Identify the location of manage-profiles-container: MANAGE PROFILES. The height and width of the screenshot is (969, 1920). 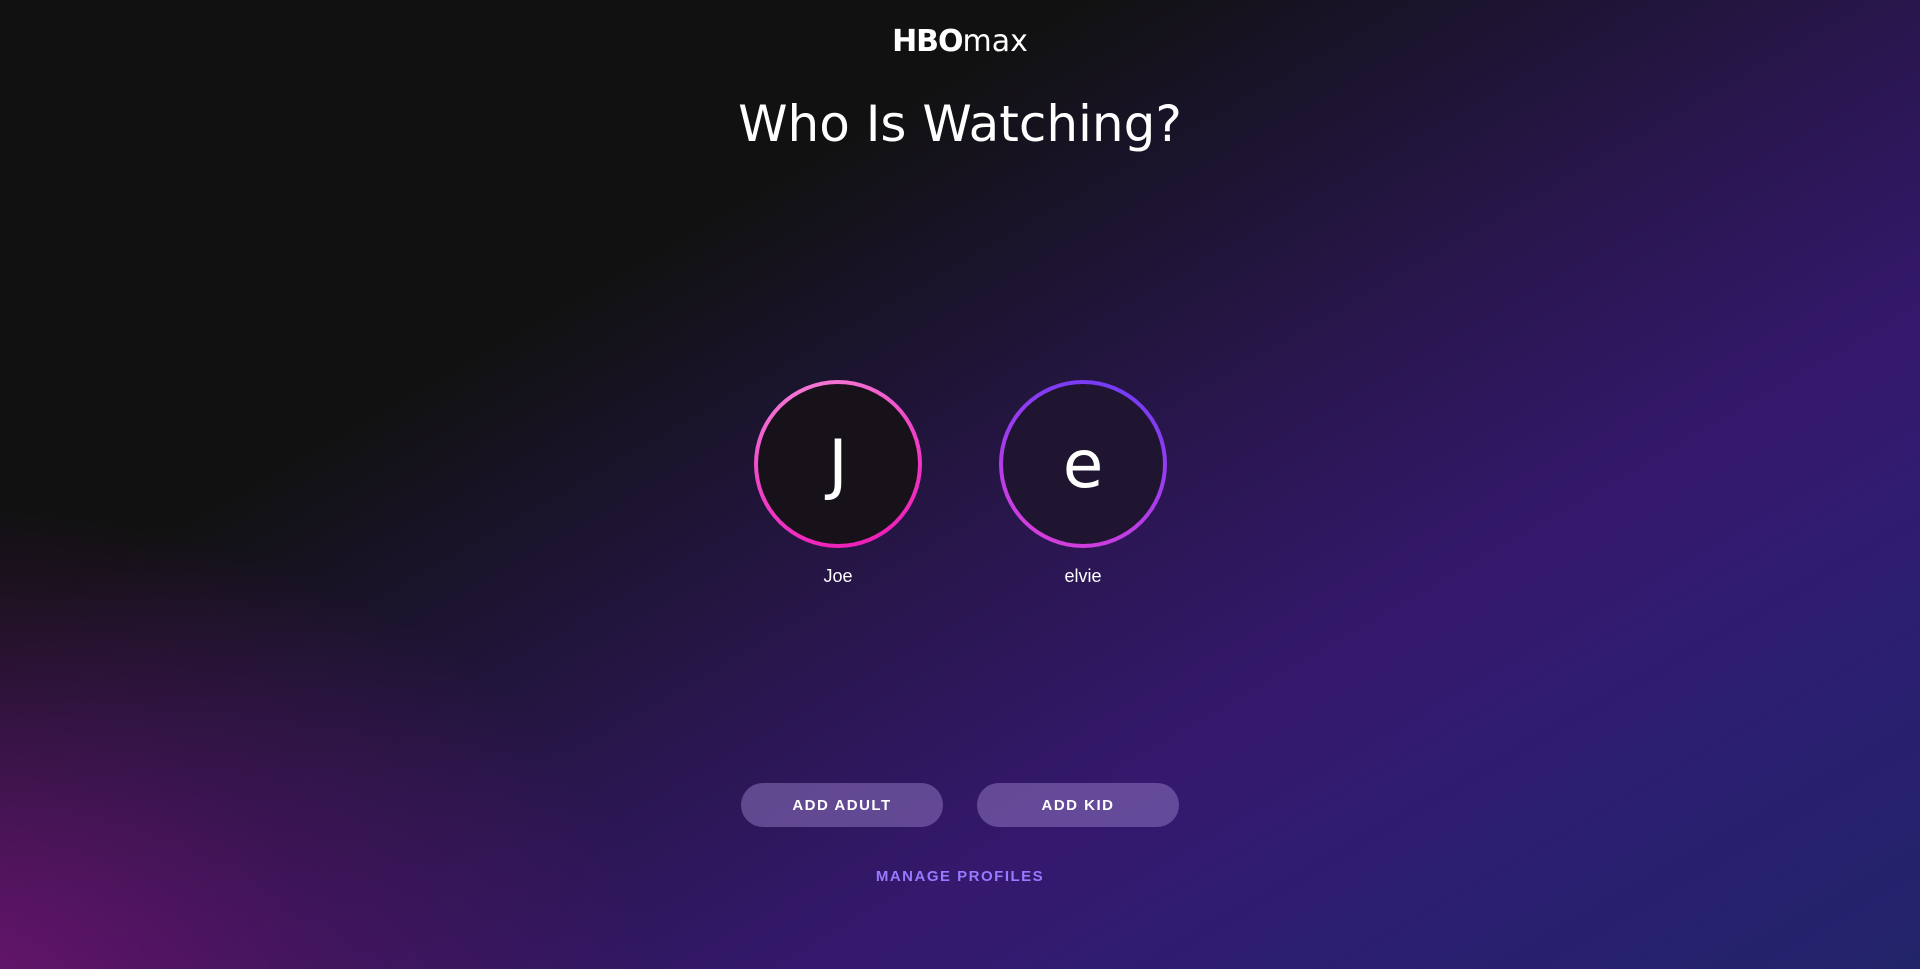
(960, 876).